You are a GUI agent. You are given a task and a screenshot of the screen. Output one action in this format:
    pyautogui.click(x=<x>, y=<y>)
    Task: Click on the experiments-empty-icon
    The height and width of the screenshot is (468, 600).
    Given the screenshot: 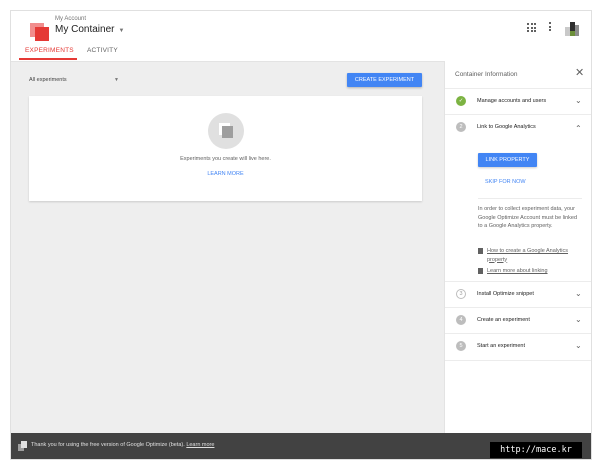 What is the action you would take?
    pyautogui.click(x=226, y=131)
    